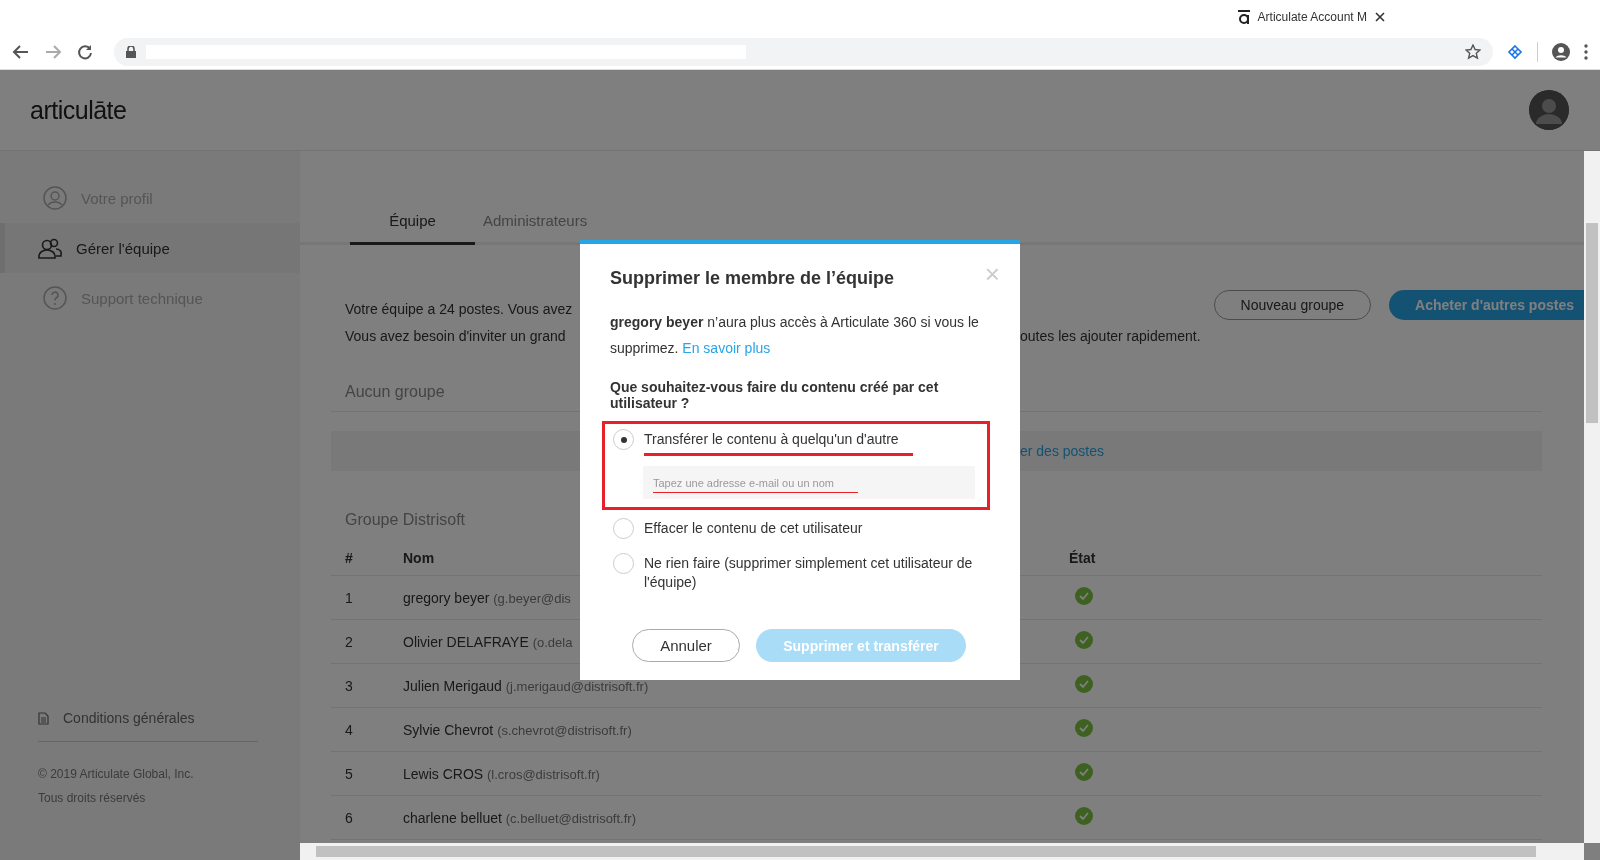 Image resolution: width=1600 pixels, height=860 pixels. I want to click on document-icon, so click(43, 718).